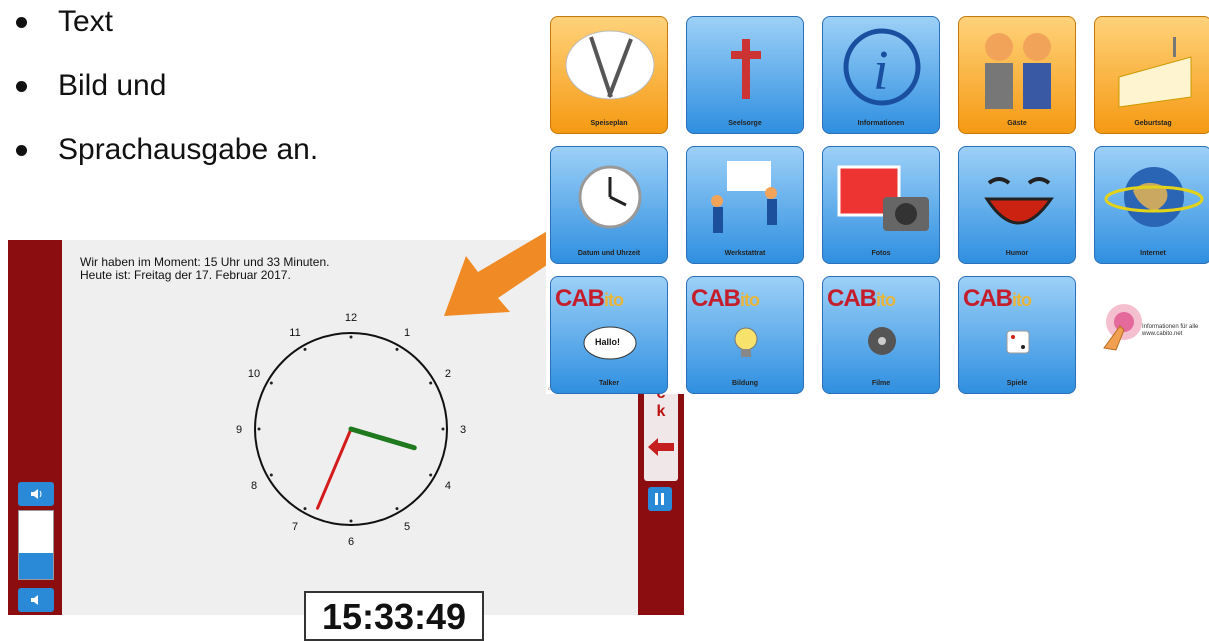 Image resolution: width=1209 pixels, height=641 pixels. What do you see at coordinates (1155, 72) in the screenshot?
I see `cake-icon` at bounding box center [1155, 72].